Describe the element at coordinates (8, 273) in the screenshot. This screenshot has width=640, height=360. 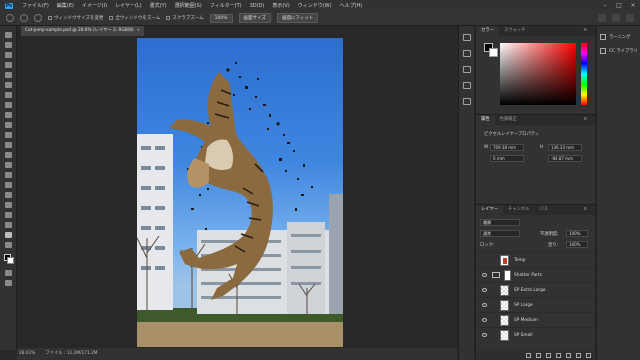
I see `quick-mask-icon` at that location.